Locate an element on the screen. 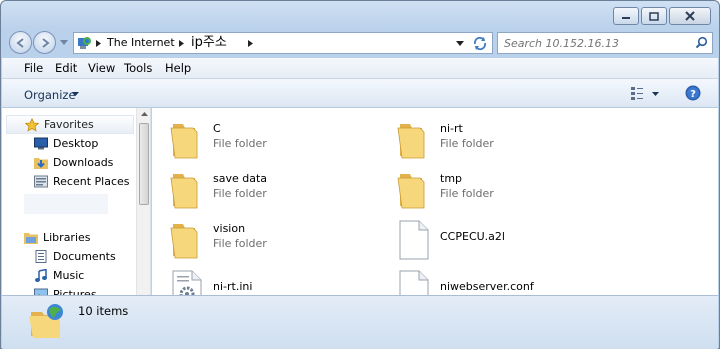 This screenshot has height=349, width=720. nav-item-desktop: Desktop is located at coordinates (67, 143).